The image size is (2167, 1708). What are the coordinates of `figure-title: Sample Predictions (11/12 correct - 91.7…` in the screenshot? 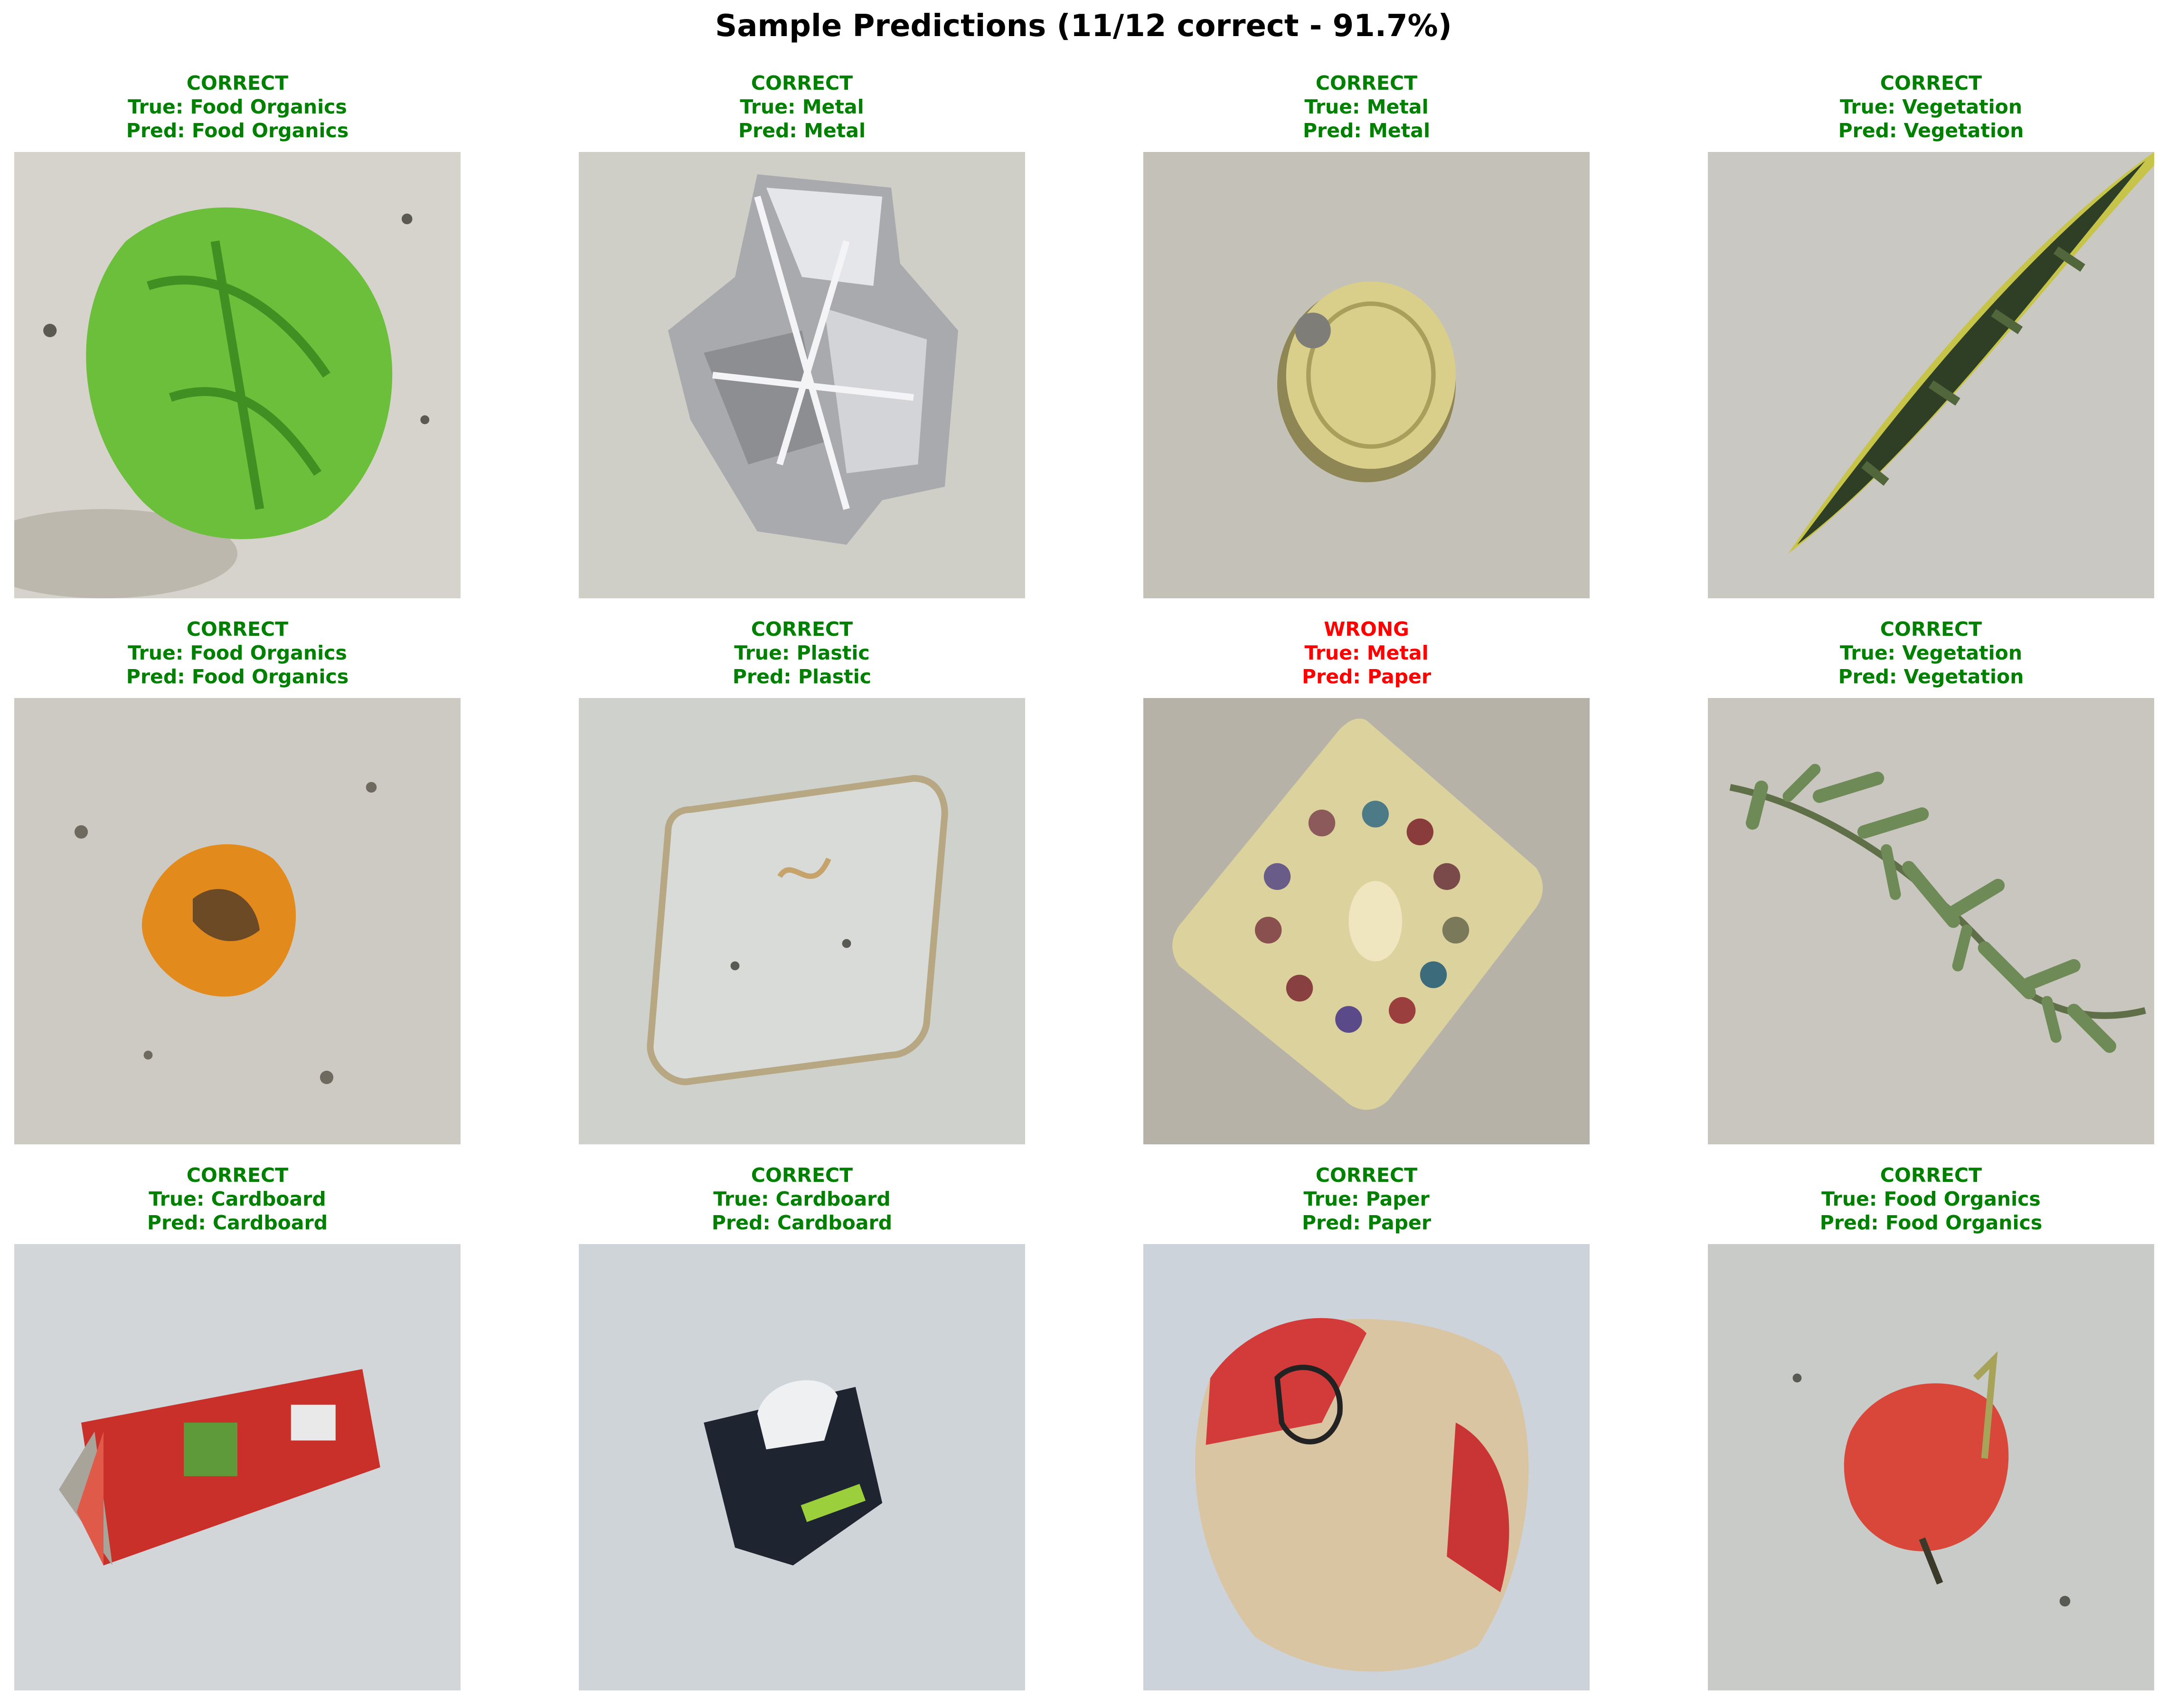 It's located at (1083, 26).